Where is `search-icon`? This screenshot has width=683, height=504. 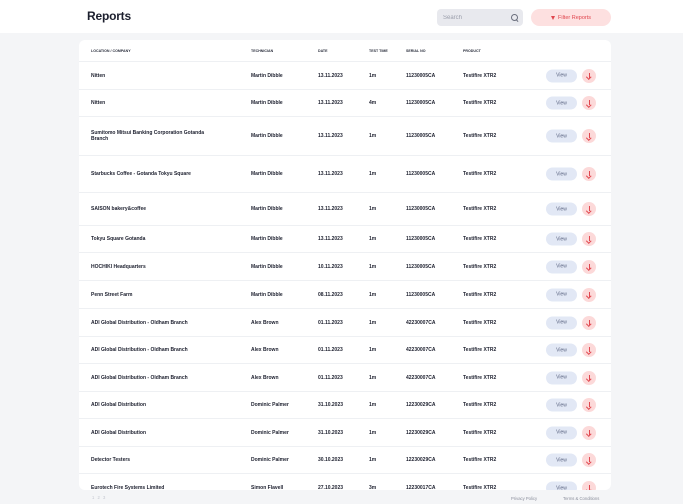
search-icon is located at coordinates (514, 17).